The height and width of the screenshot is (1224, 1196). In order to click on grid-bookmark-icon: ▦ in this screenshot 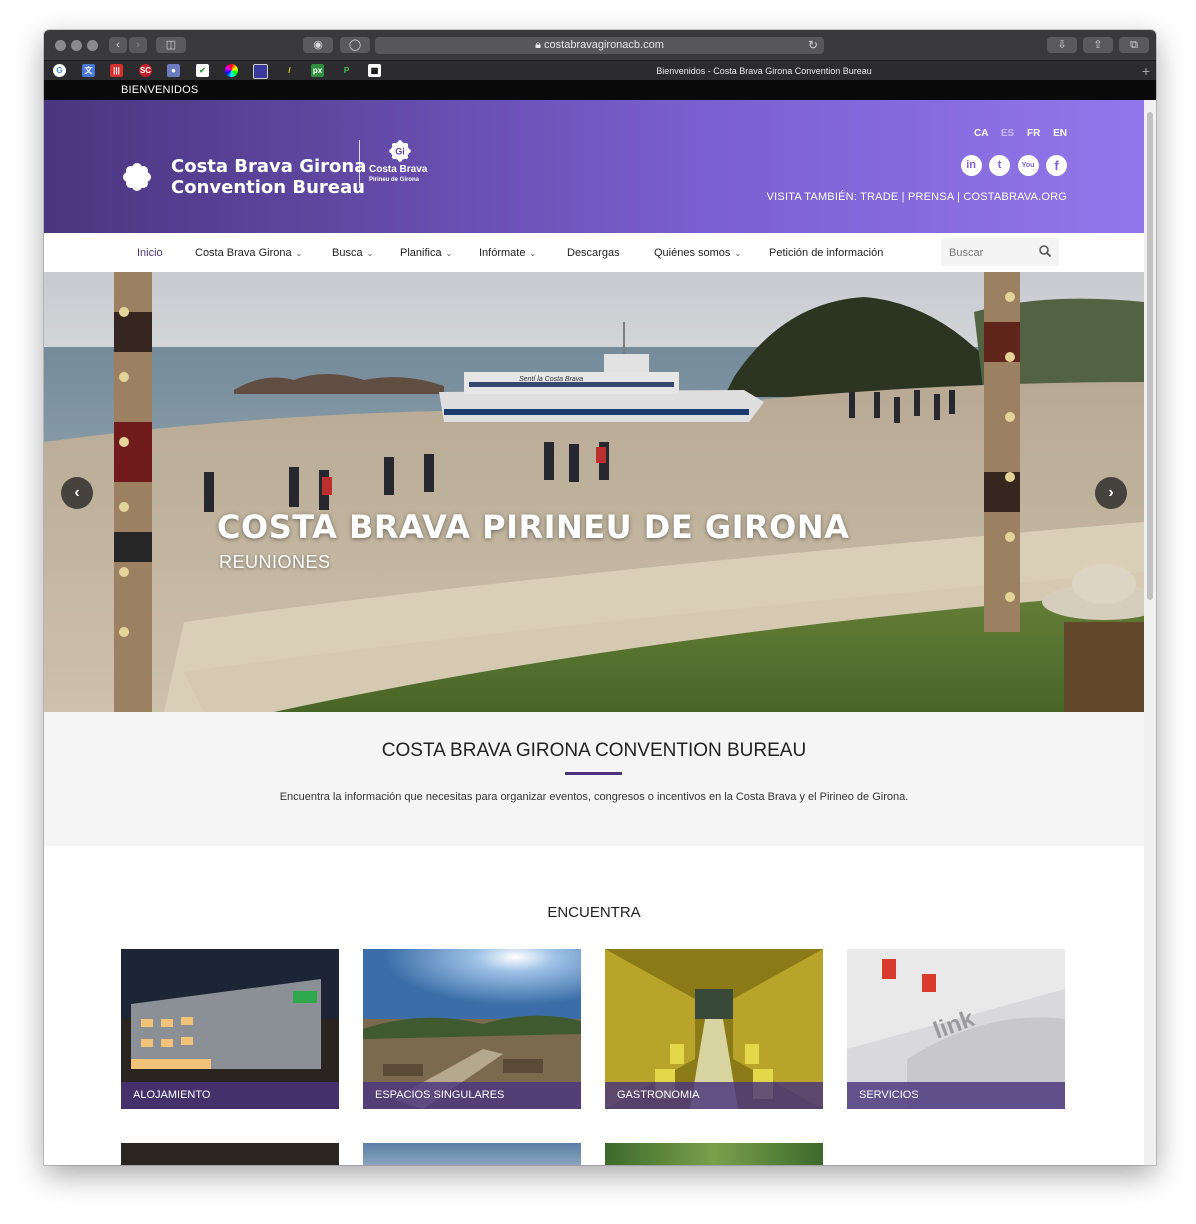, I will do `click(374, 70)`.